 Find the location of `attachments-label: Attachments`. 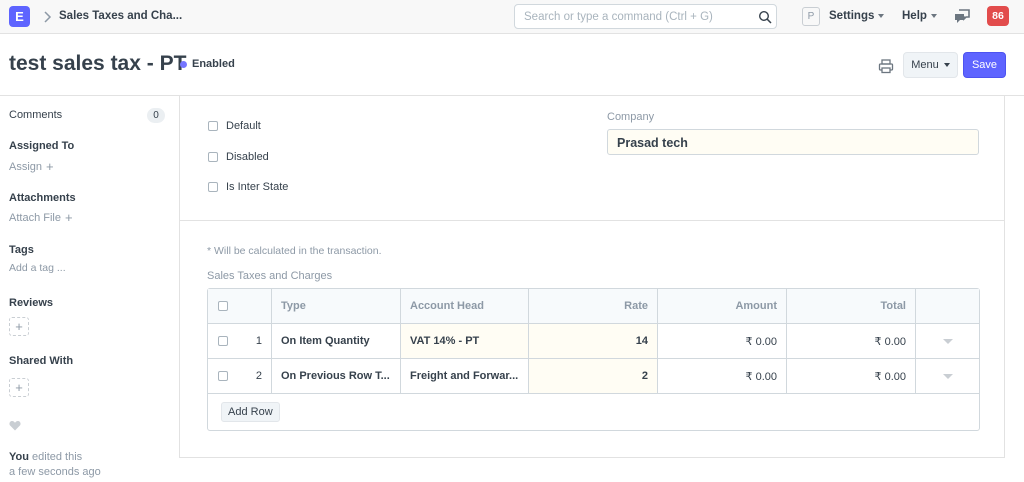

attachments-label: Attachments is located at coordinates (42, 198).